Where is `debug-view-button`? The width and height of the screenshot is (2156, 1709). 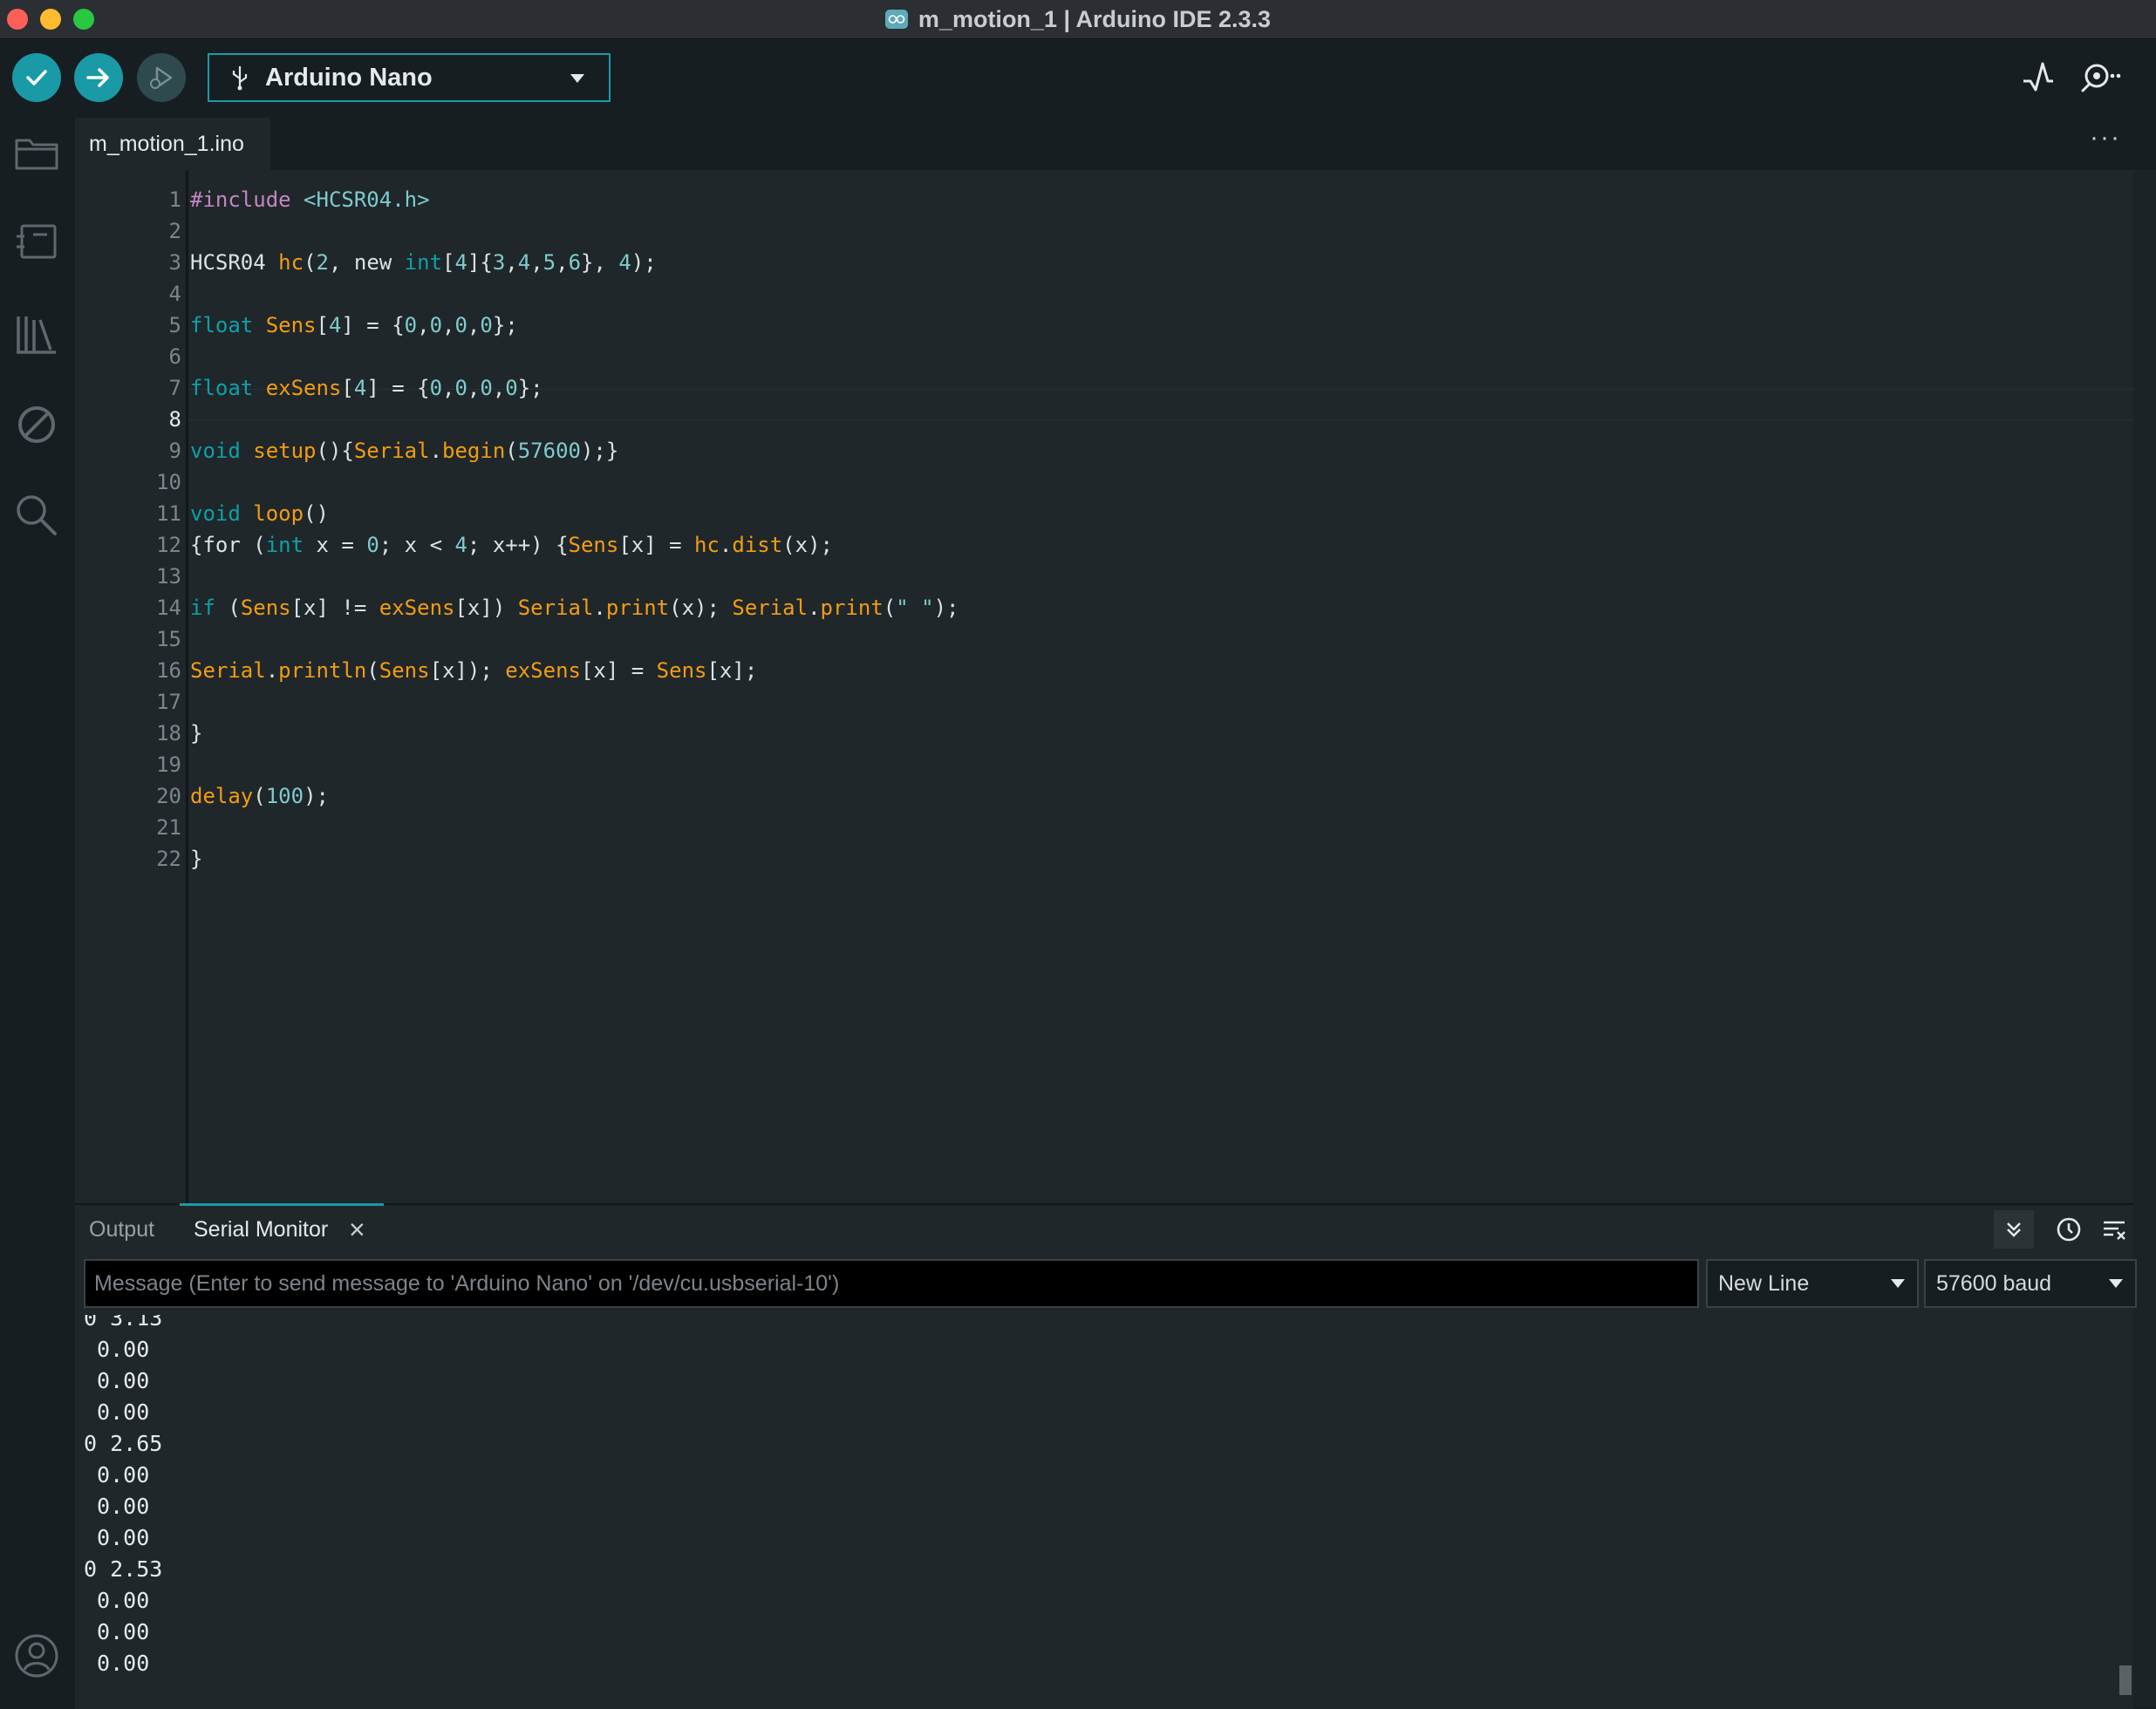 debug-view-button is located at coordinates (36, 424).